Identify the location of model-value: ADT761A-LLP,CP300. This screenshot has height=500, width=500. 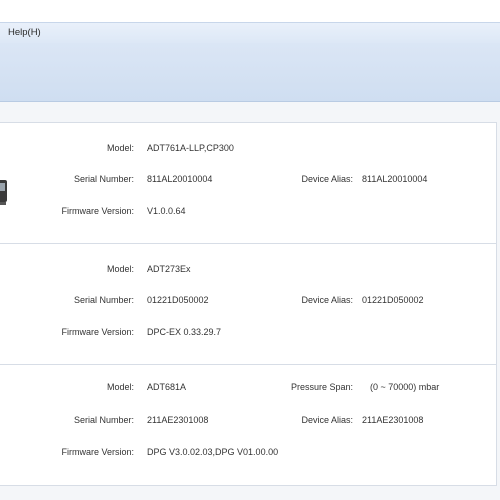
(190, 148).